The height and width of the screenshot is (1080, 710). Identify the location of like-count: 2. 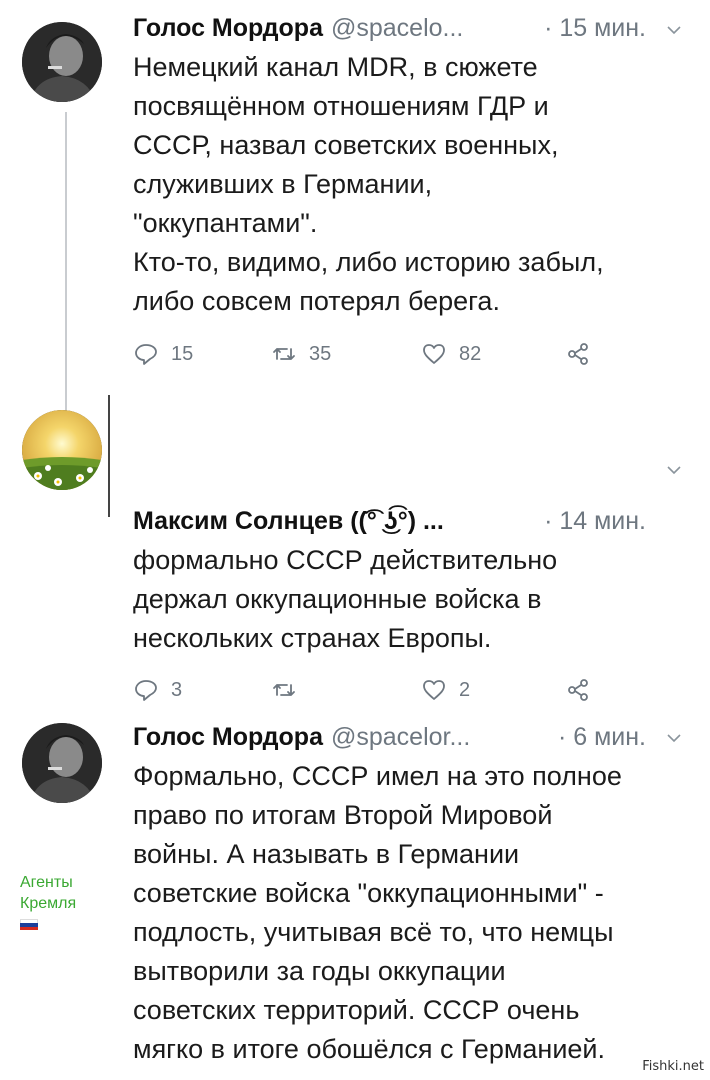
(465, 689).